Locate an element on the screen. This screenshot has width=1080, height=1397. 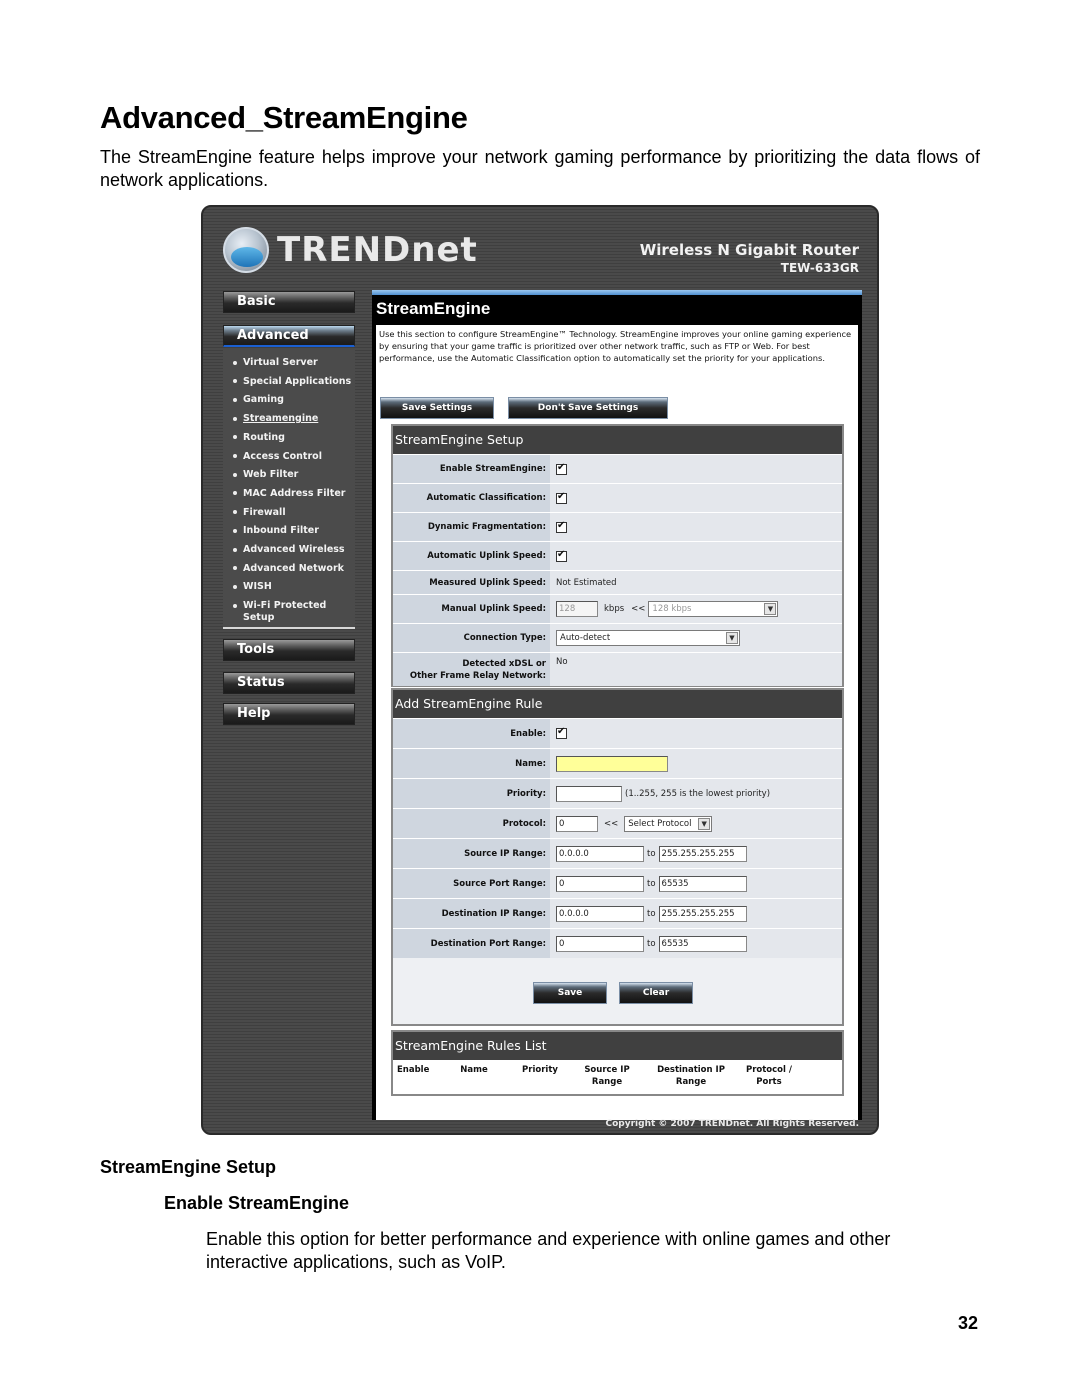
manual-uplink-select: 128 kbps ▼ is located at coordinates (713, 609).